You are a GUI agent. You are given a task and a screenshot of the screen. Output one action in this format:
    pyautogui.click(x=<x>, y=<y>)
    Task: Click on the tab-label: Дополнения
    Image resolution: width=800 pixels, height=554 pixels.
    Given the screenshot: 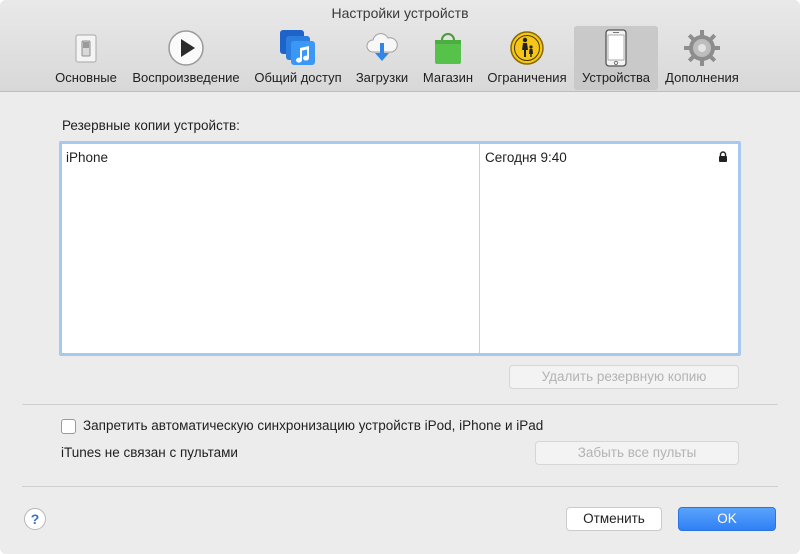 What is the action you would take?
    pyautogui.click(x=702, y=77)
    